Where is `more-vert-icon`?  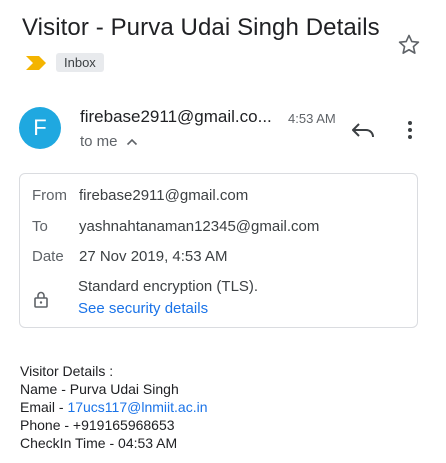 more-vert-icon is located at coordinates (410, 130).